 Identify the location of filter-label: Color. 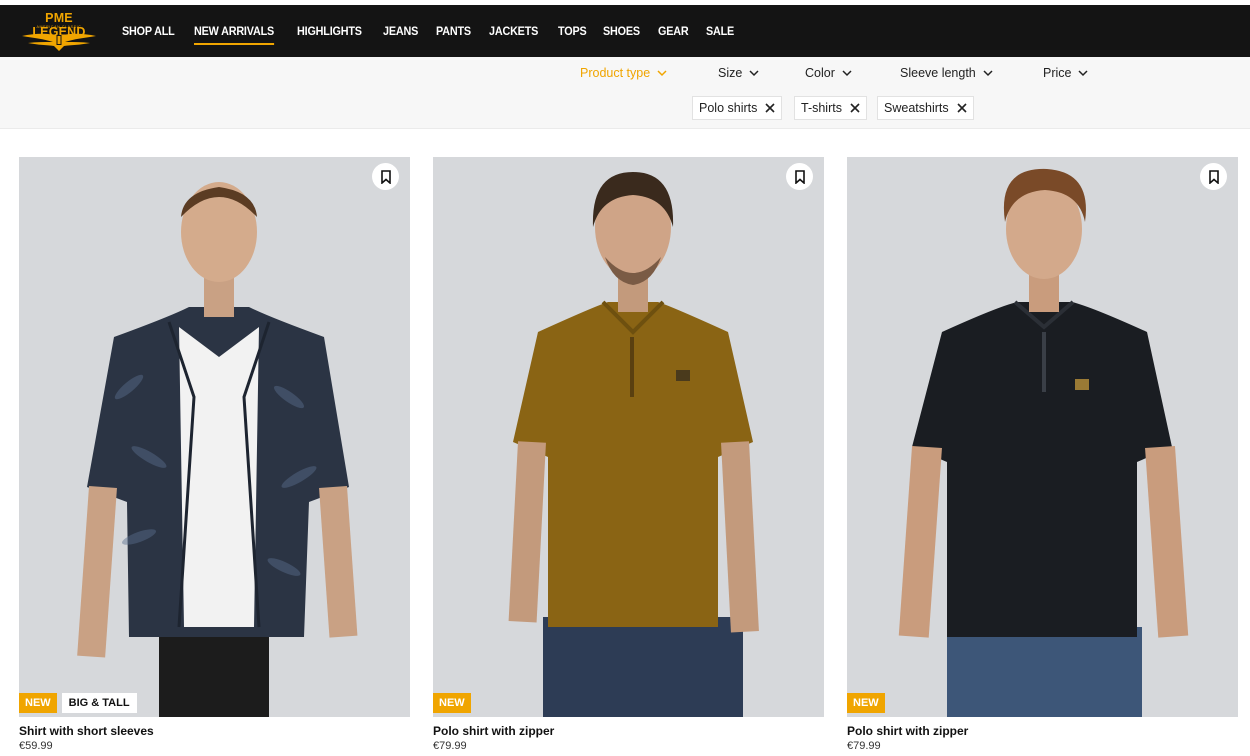
(820, 73).